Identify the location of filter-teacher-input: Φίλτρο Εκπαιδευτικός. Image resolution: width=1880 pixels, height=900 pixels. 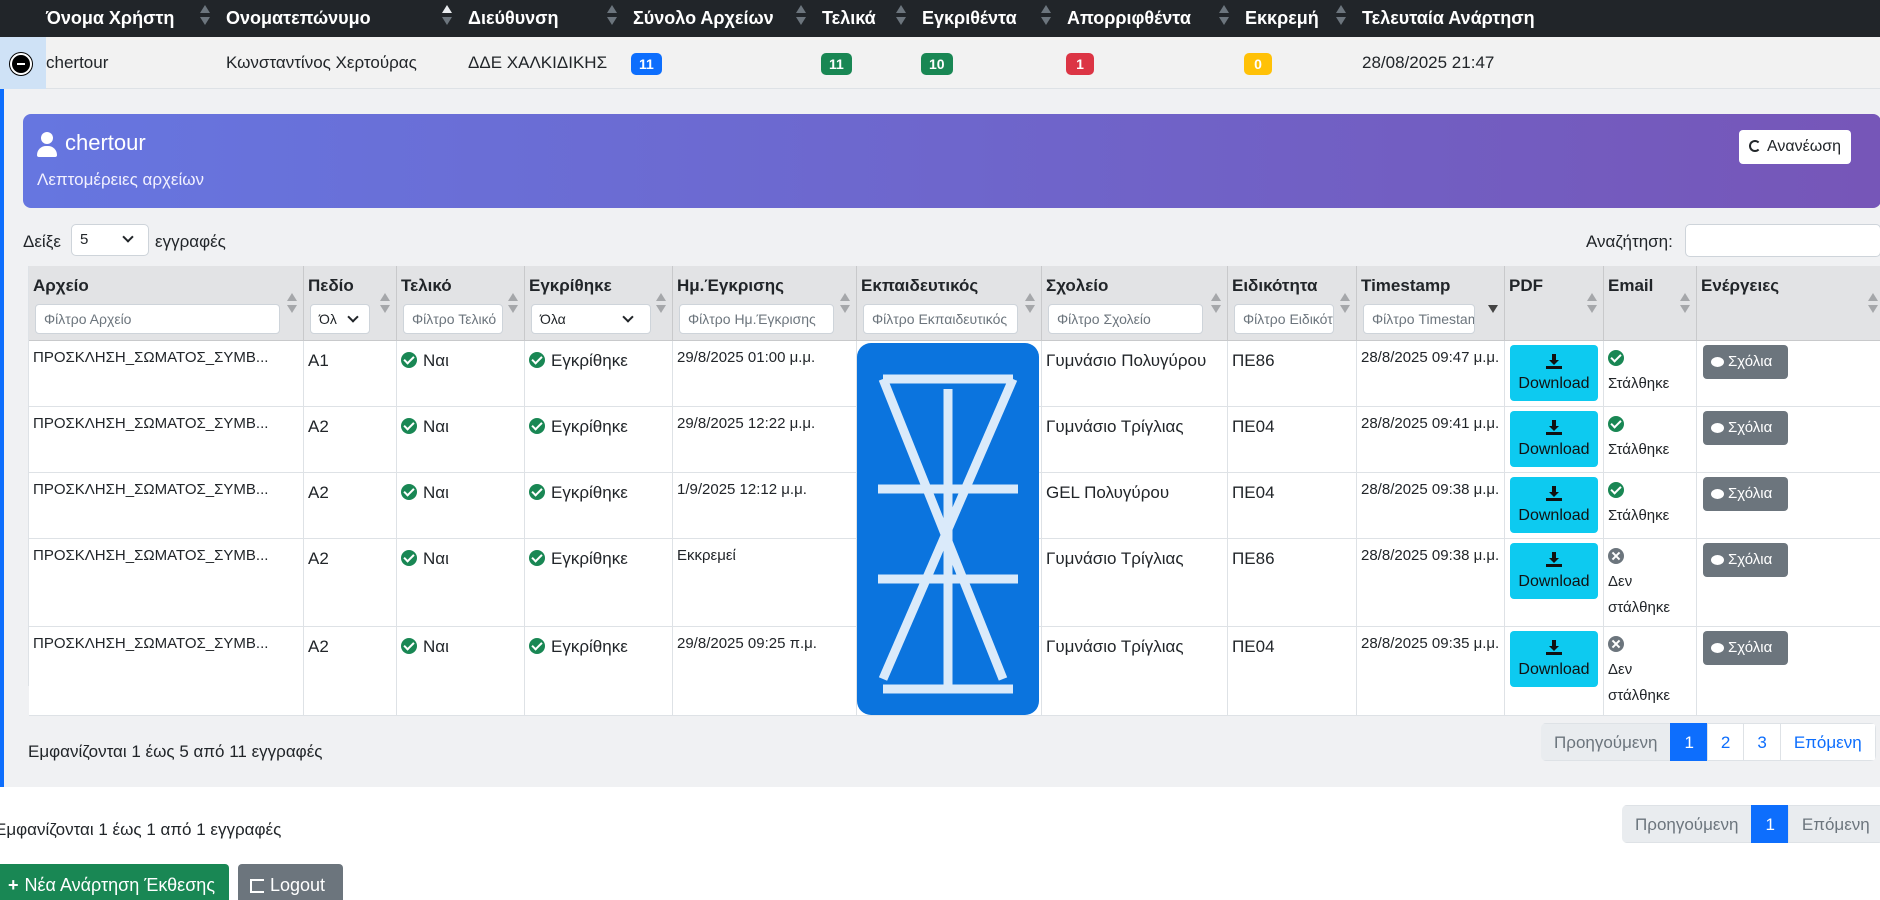
(940, 319).